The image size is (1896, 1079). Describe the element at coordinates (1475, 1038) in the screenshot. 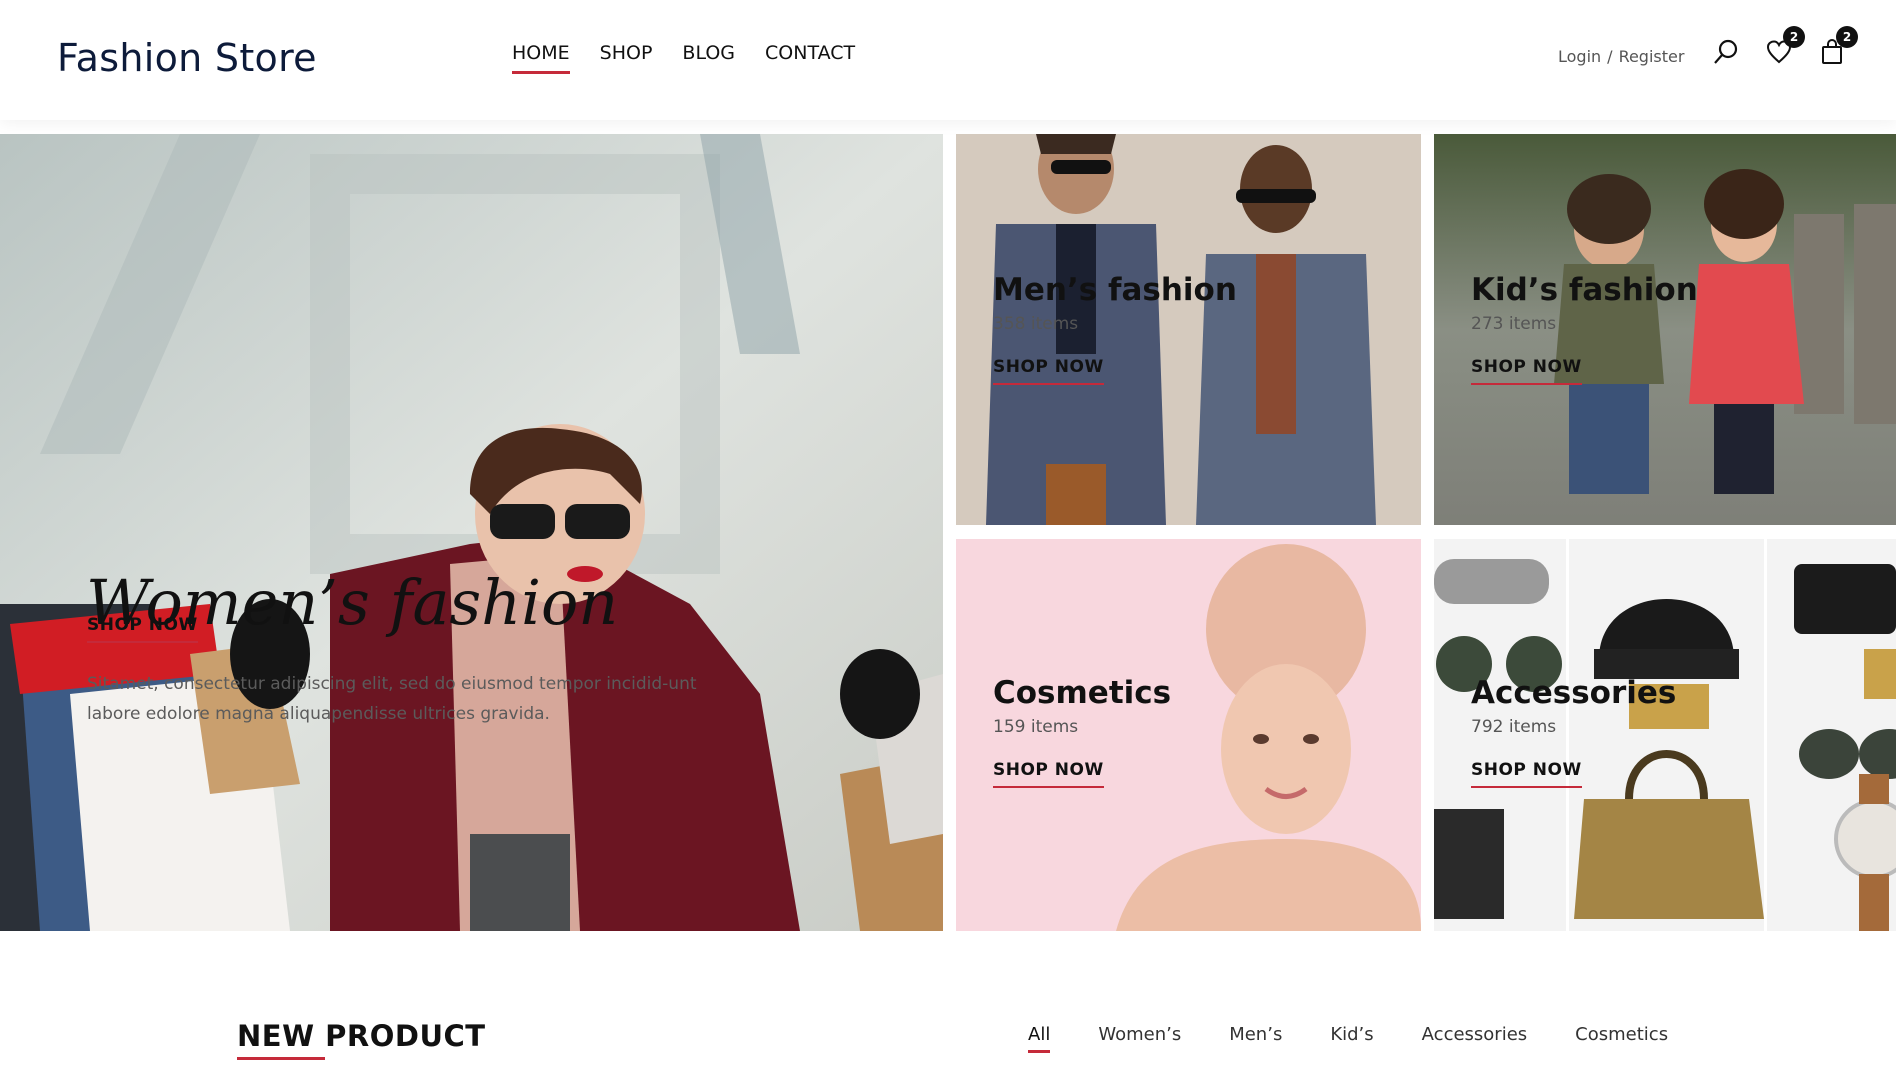

I see `filter-accessories: Accessories` at that location.